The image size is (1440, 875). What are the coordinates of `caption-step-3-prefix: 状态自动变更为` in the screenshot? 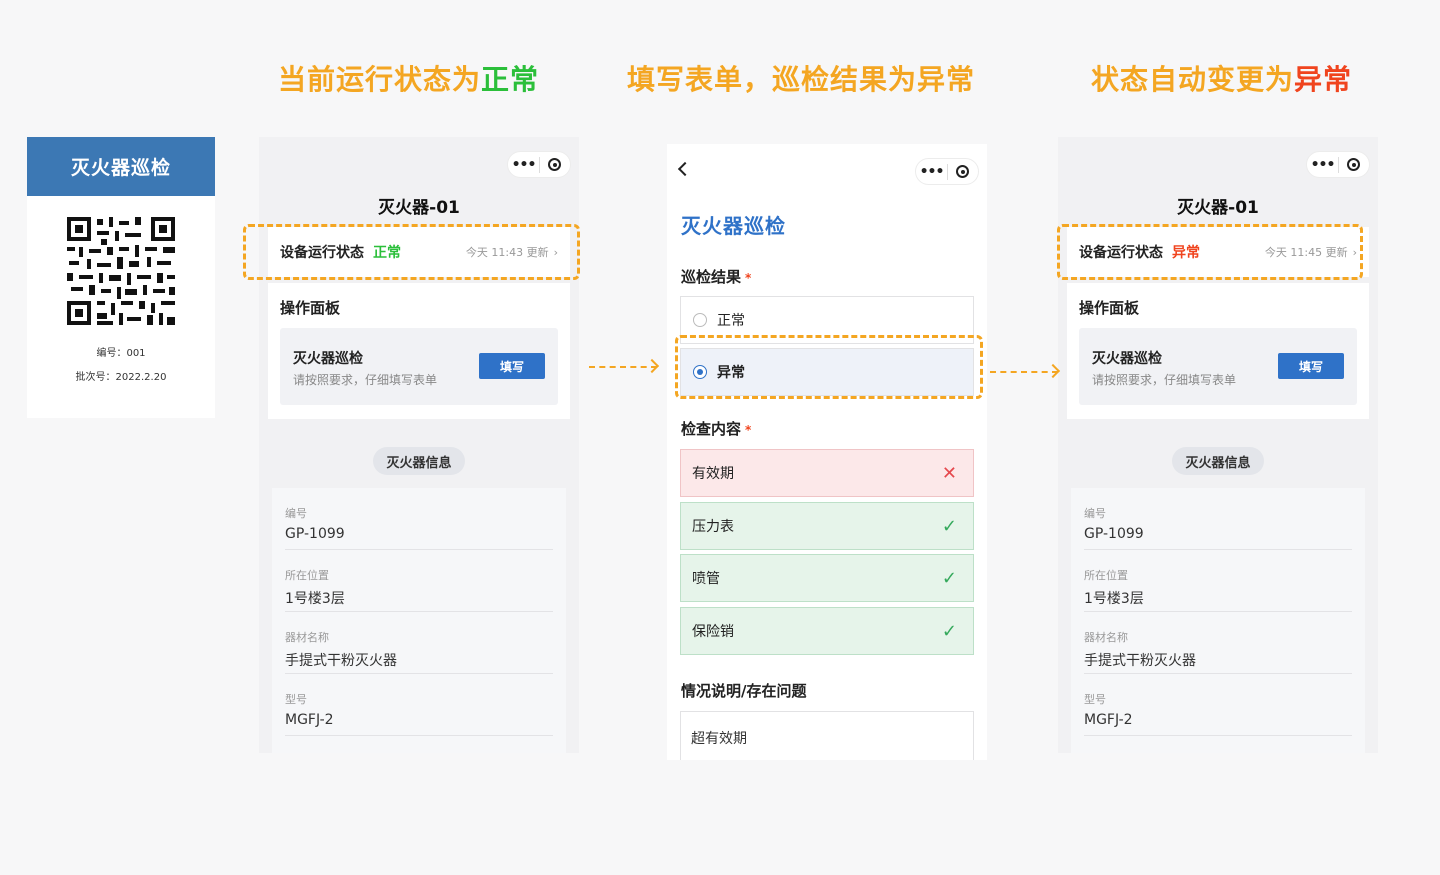 It's located at (1193, 79).